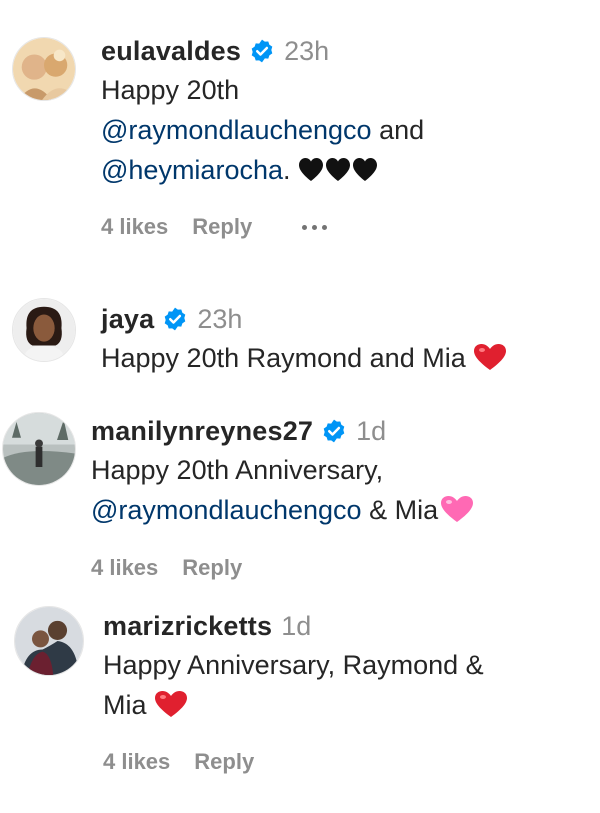 Image resolution: width=600 pixels, height=813 pixels. I want to click on comment-line: Happy Anniversary, Raymond &, so click(293, 665).